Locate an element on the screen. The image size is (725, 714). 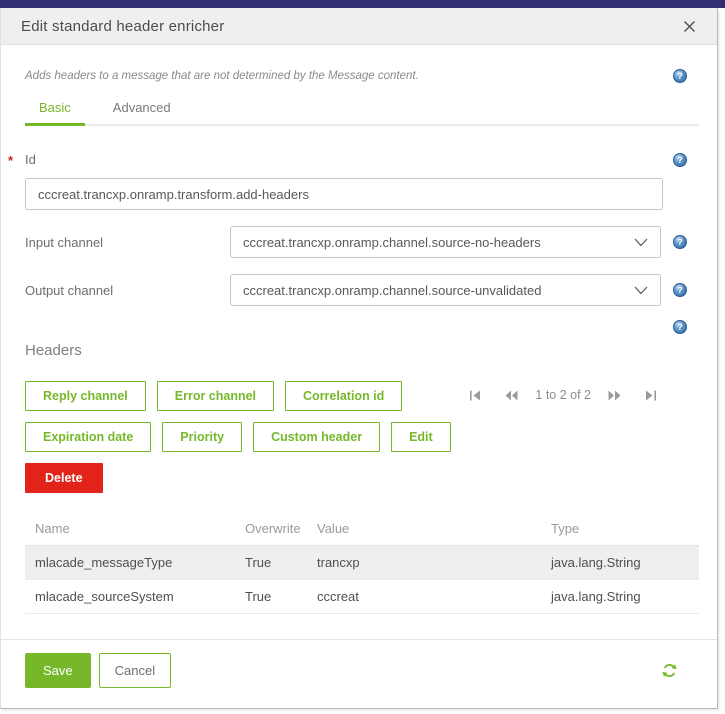
next-page-icon is located at coordinates (614, 395).